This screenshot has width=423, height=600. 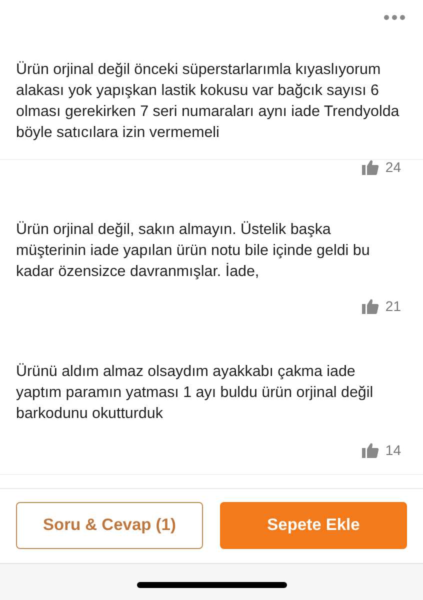 I want to click on review-text: Ürün orjinal değil, sakın almayın. Üstelik başka müşterinin iade yapılan ürün notu bile içinde geldi bu kadar özensizce davranmışlar. İade,, so click(x=193, y=251).